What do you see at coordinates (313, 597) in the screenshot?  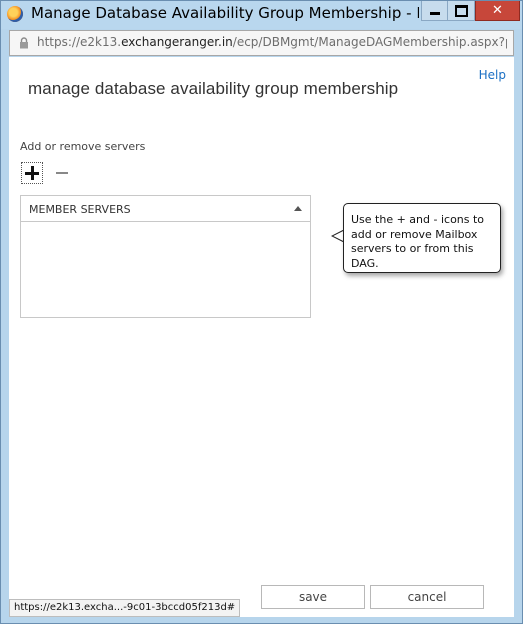 I see `save-button: save` at bounding box center [313, 597].